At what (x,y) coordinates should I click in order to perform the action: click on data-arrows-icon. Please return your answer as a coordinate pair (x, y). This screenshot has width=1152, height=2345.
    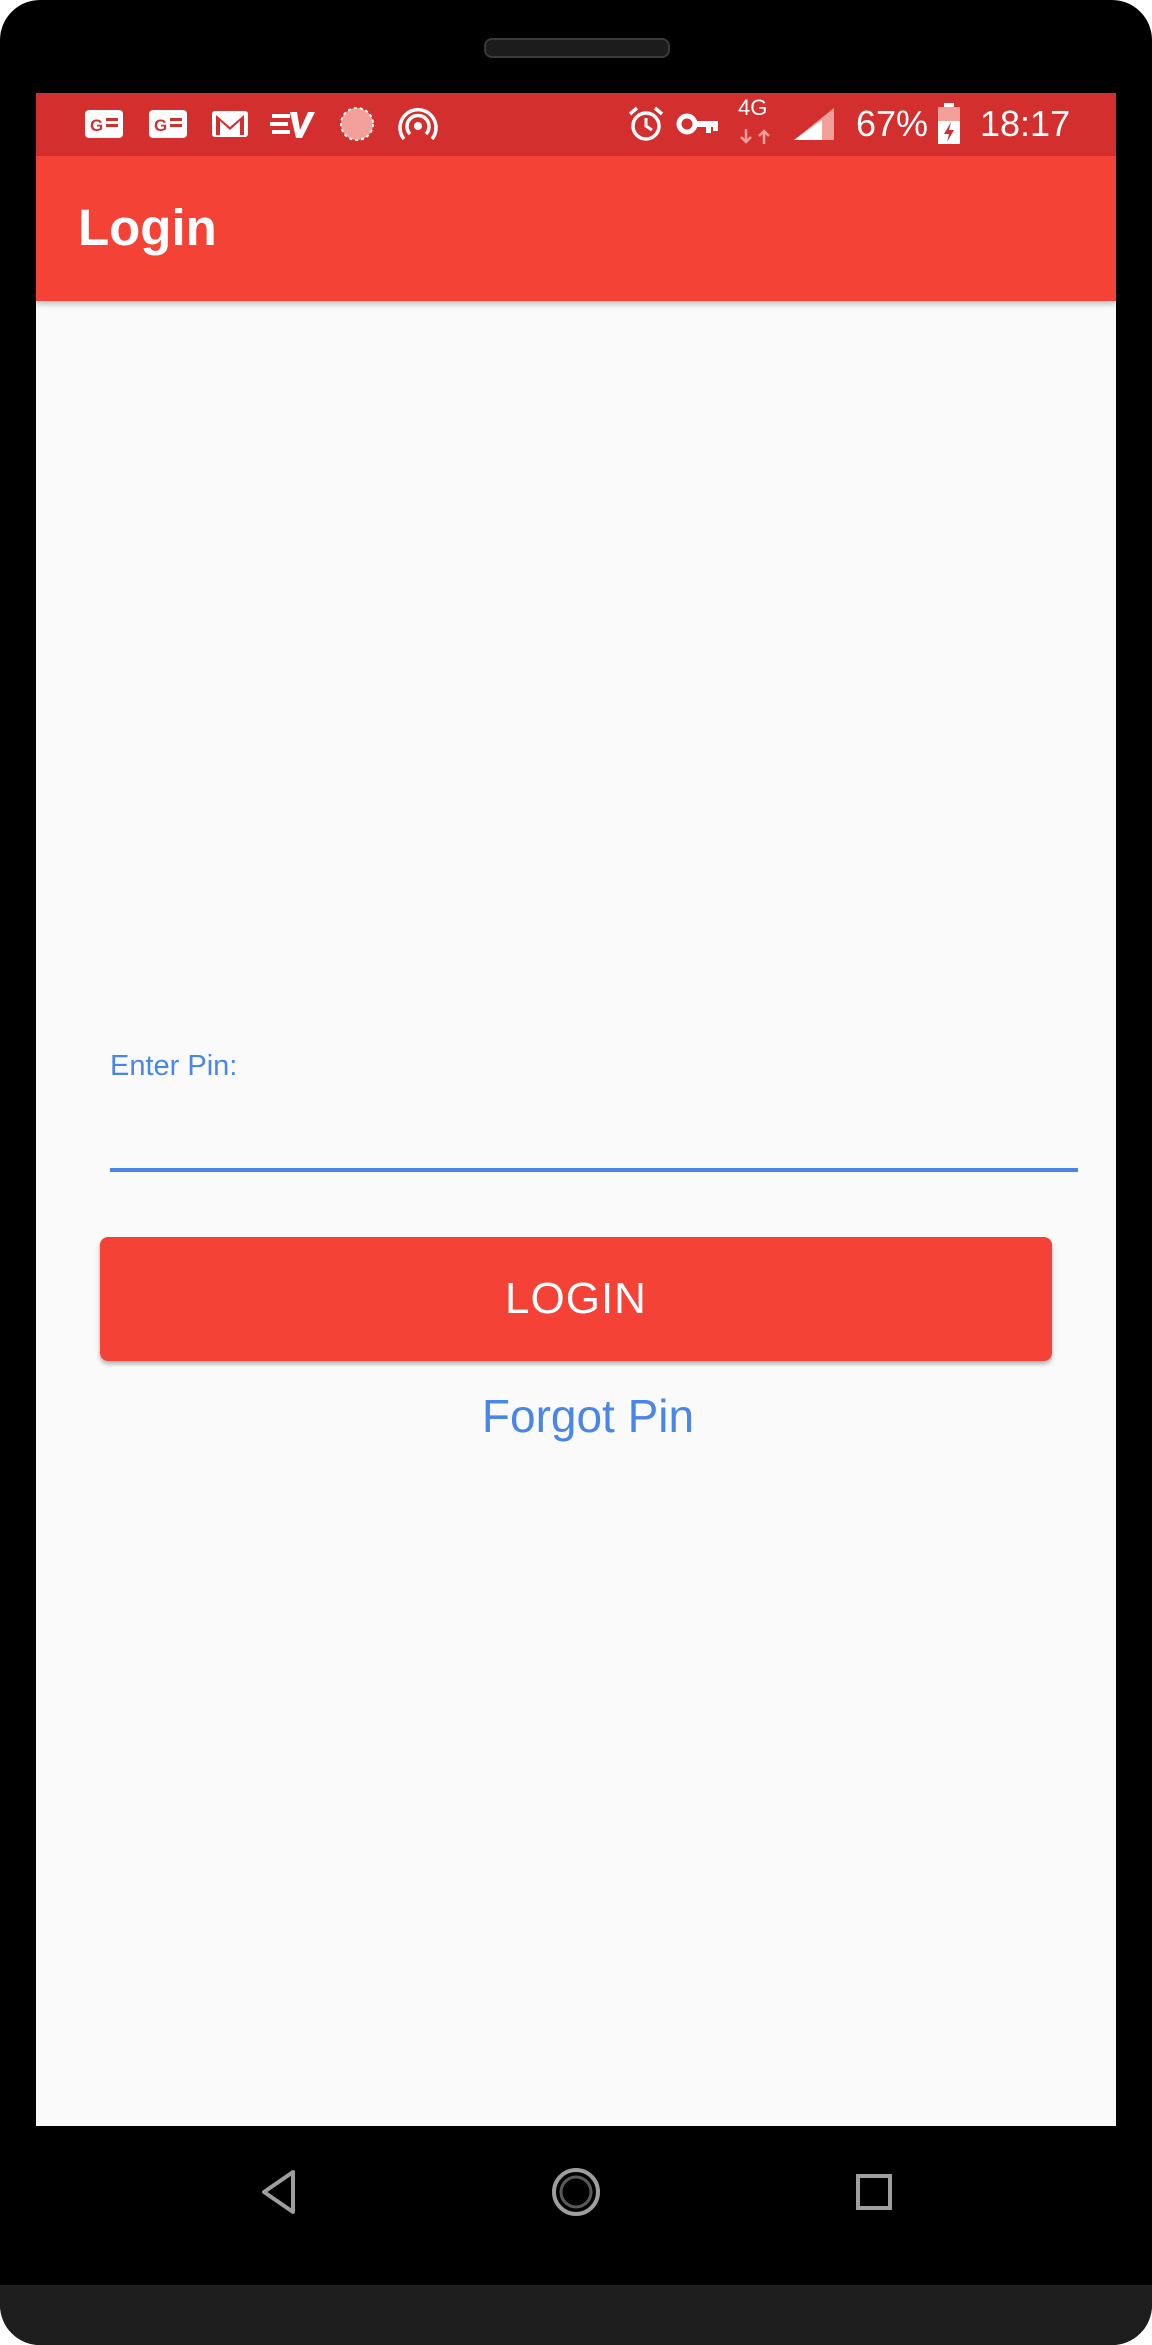
    Looking at the image, I should click on (755, 136).